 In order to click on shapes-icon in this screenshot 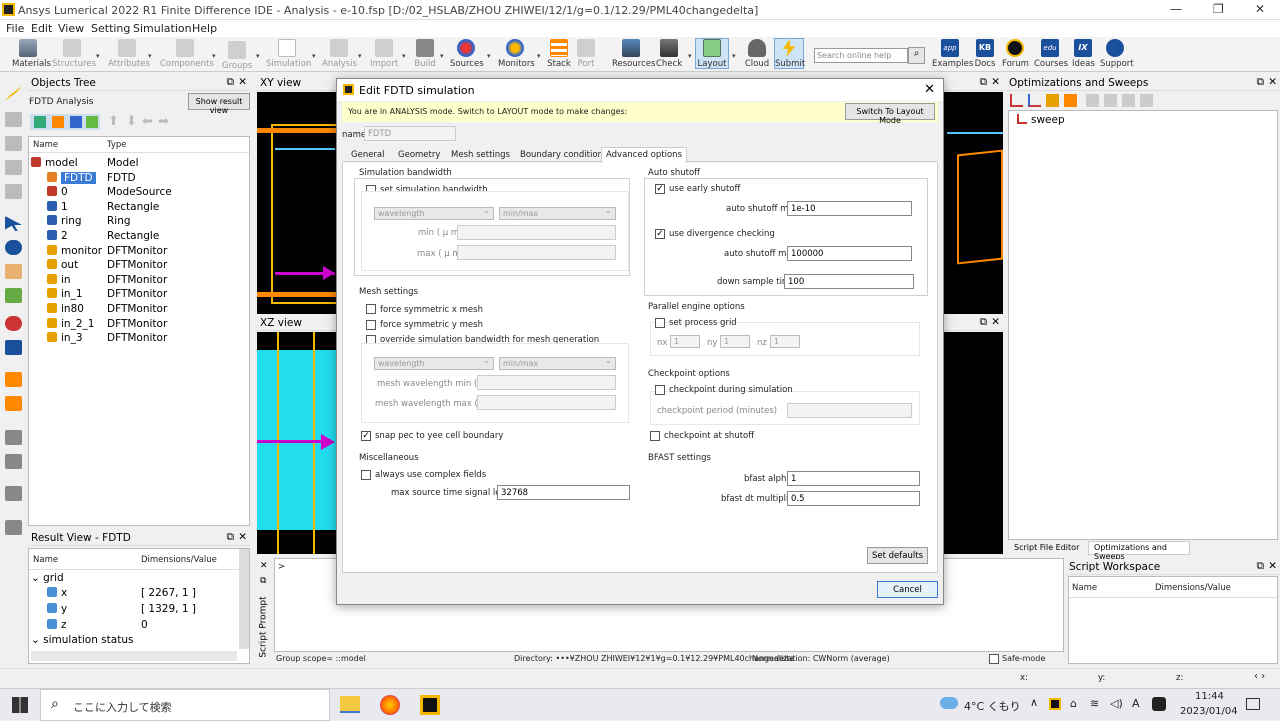, I will do `click(13, 143)`.